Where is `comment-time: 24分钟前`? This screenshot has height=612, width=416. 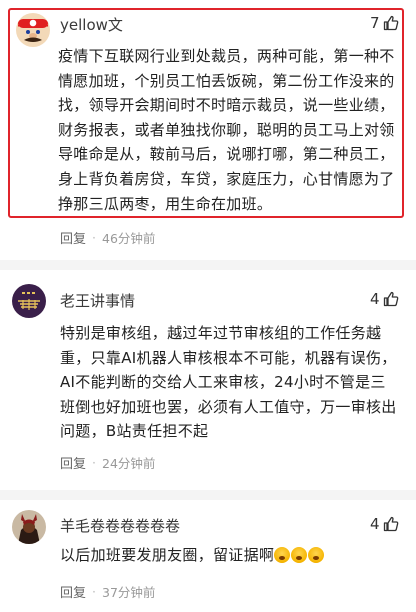 comment-time: 24分钟前 is located at coordinates (129, 463).